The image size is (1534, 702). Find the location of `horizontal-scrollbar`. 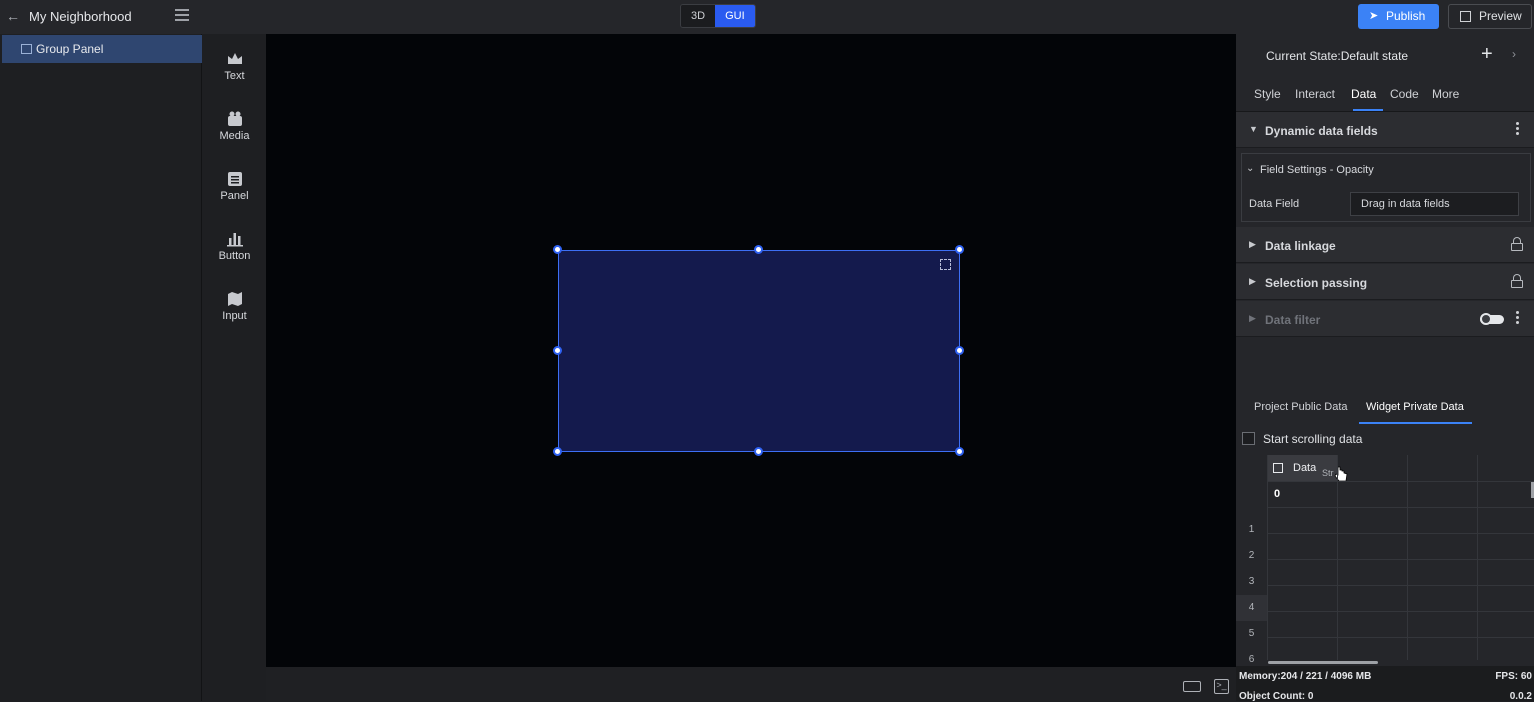

horizontal-scrollbar is located at coordinates (1323, 662).